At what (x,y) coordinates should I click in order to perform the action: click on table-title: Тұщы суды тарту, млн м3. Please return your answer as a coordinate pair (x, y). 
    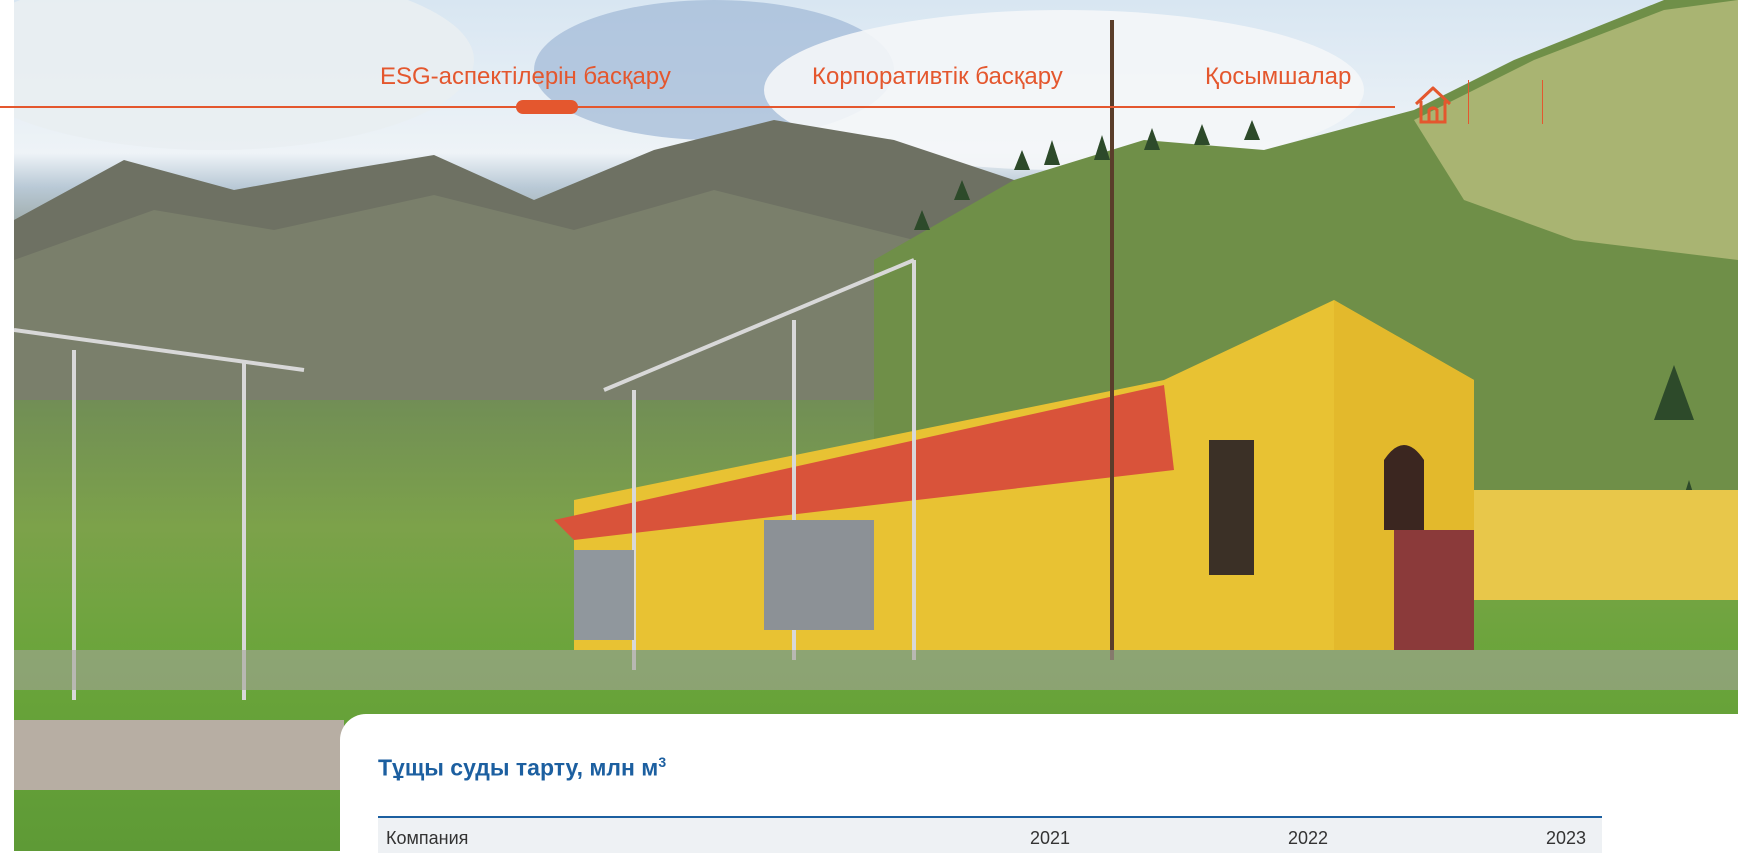
    Looking at the image, I should click on (522, 768).